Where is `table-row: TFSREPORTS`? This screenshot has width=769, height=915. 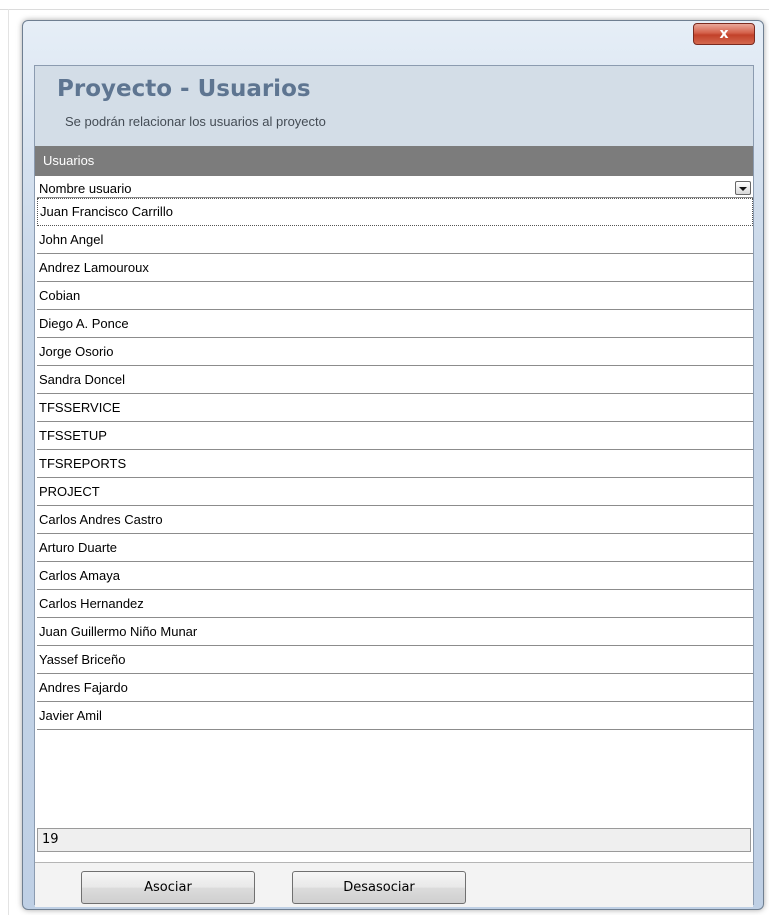
table-row: TFSREPORTS is located at coordinates (395, 464).